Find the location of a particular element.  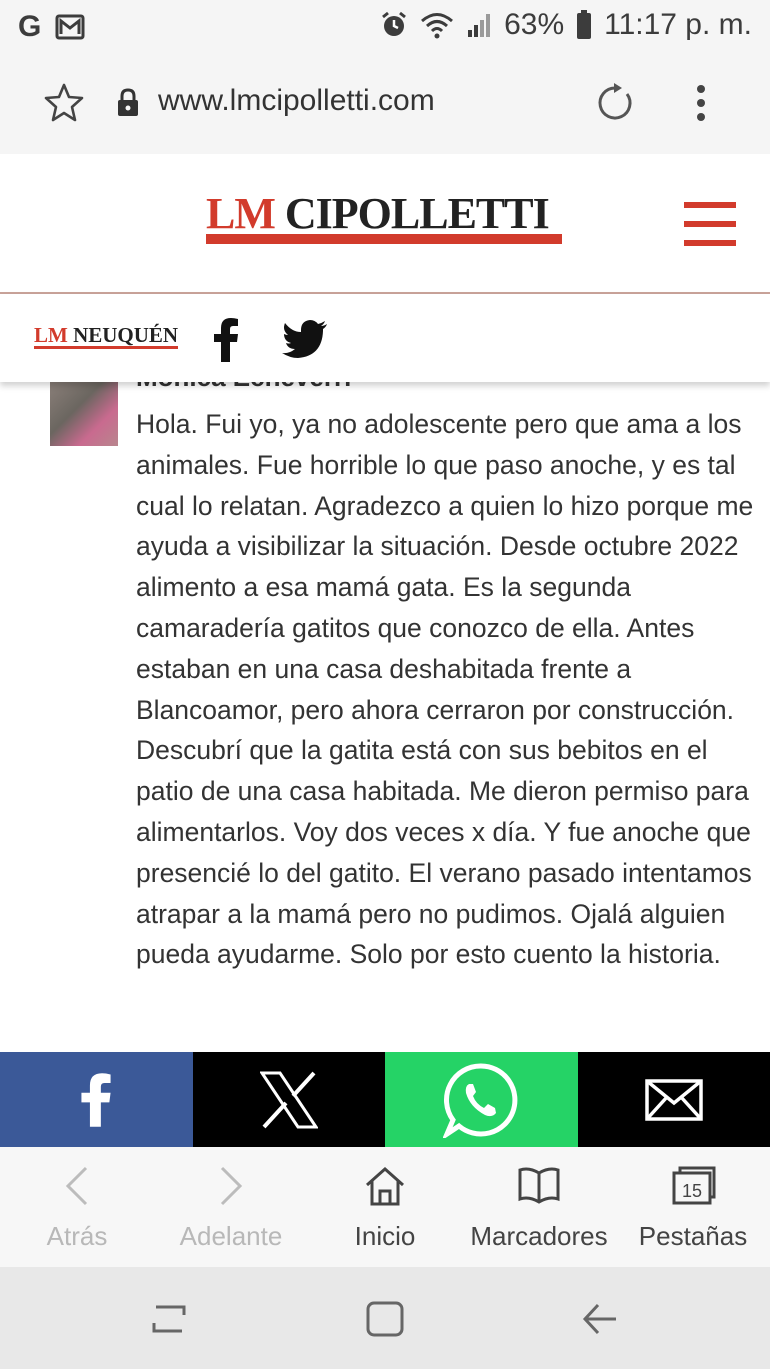

book-icon is located at coordinates (539, 1185).